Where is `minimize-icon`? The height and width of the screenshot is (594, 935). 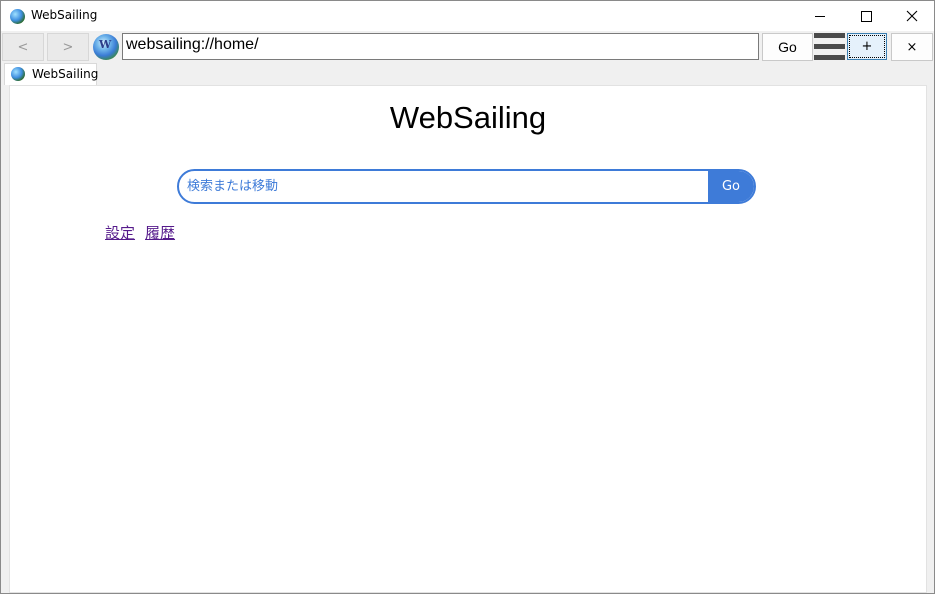 minimize-icon is located at coordinates (820, 16).